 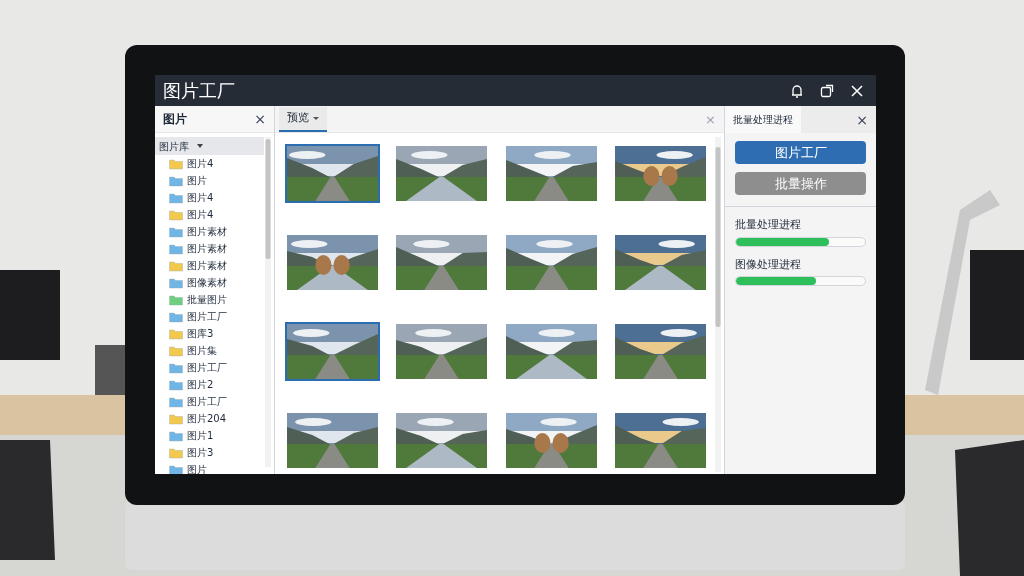 What do you see at coordinates (797, 90) in the screenshot?
I see `bell-icon` at bounding box center [797, 90].